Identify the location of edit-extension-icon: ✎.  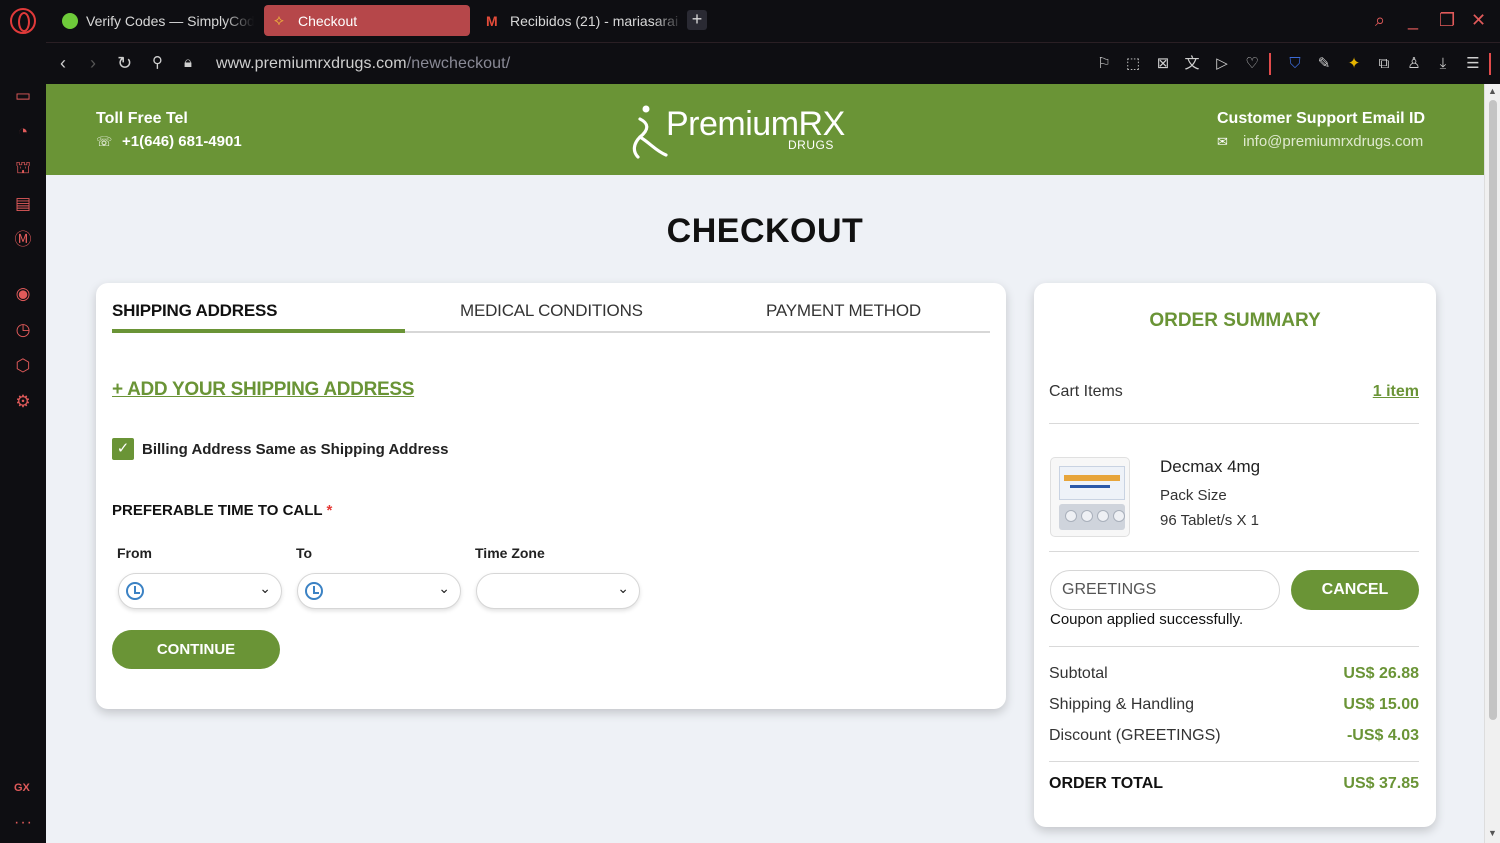
(1324, 64).